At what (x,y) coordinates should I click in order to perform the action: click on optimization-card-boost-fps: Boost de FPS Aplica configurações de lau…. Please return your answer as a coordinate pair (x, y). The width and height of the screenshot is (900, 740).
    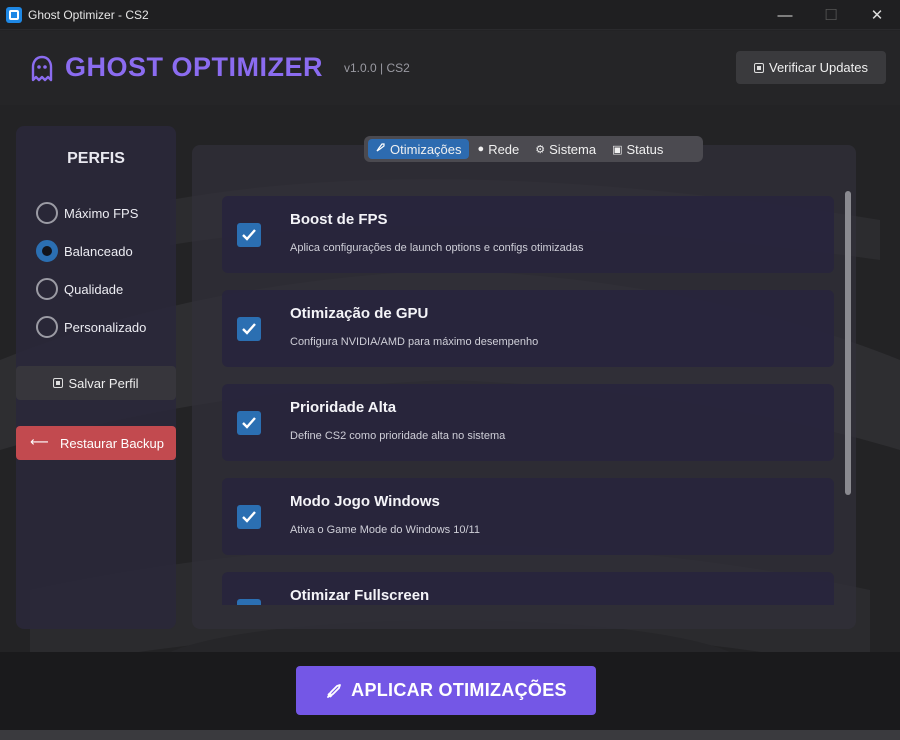
    Looking at the image, I should click on (528, 234).